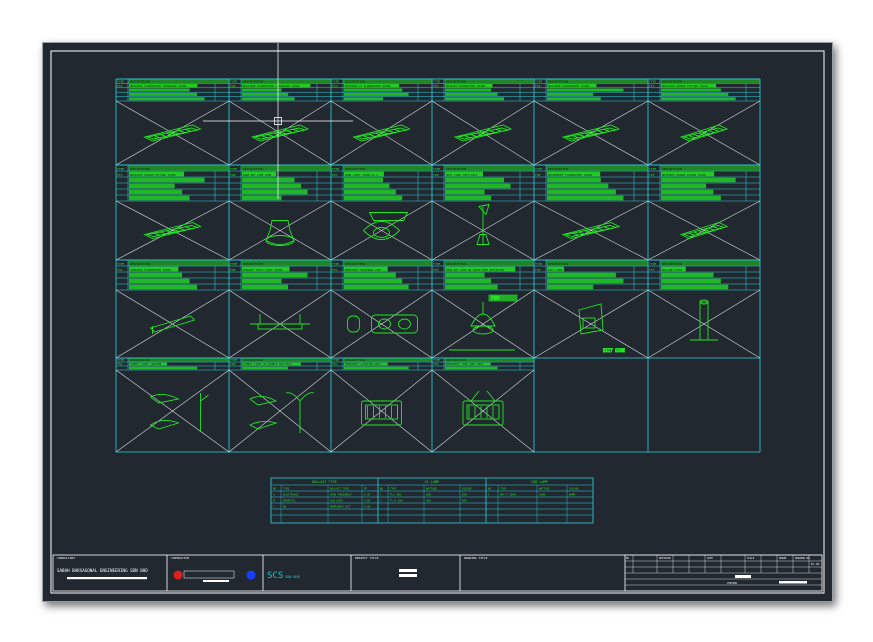 Image resolution: width=873 pixels, height=642 pixels. I want to click on fixture-code: F3B, so click(233, 270).